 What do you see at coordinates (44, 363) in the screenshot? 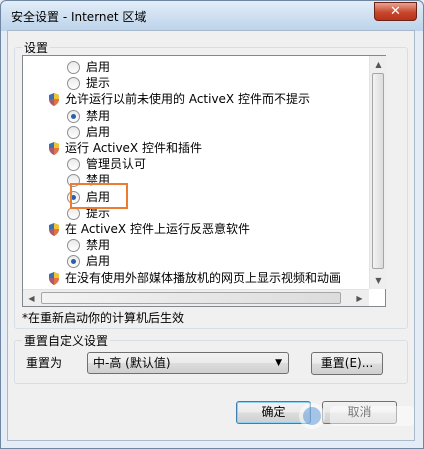
I see `reset-to-label: 重置为` at bounding box center [44, 363].